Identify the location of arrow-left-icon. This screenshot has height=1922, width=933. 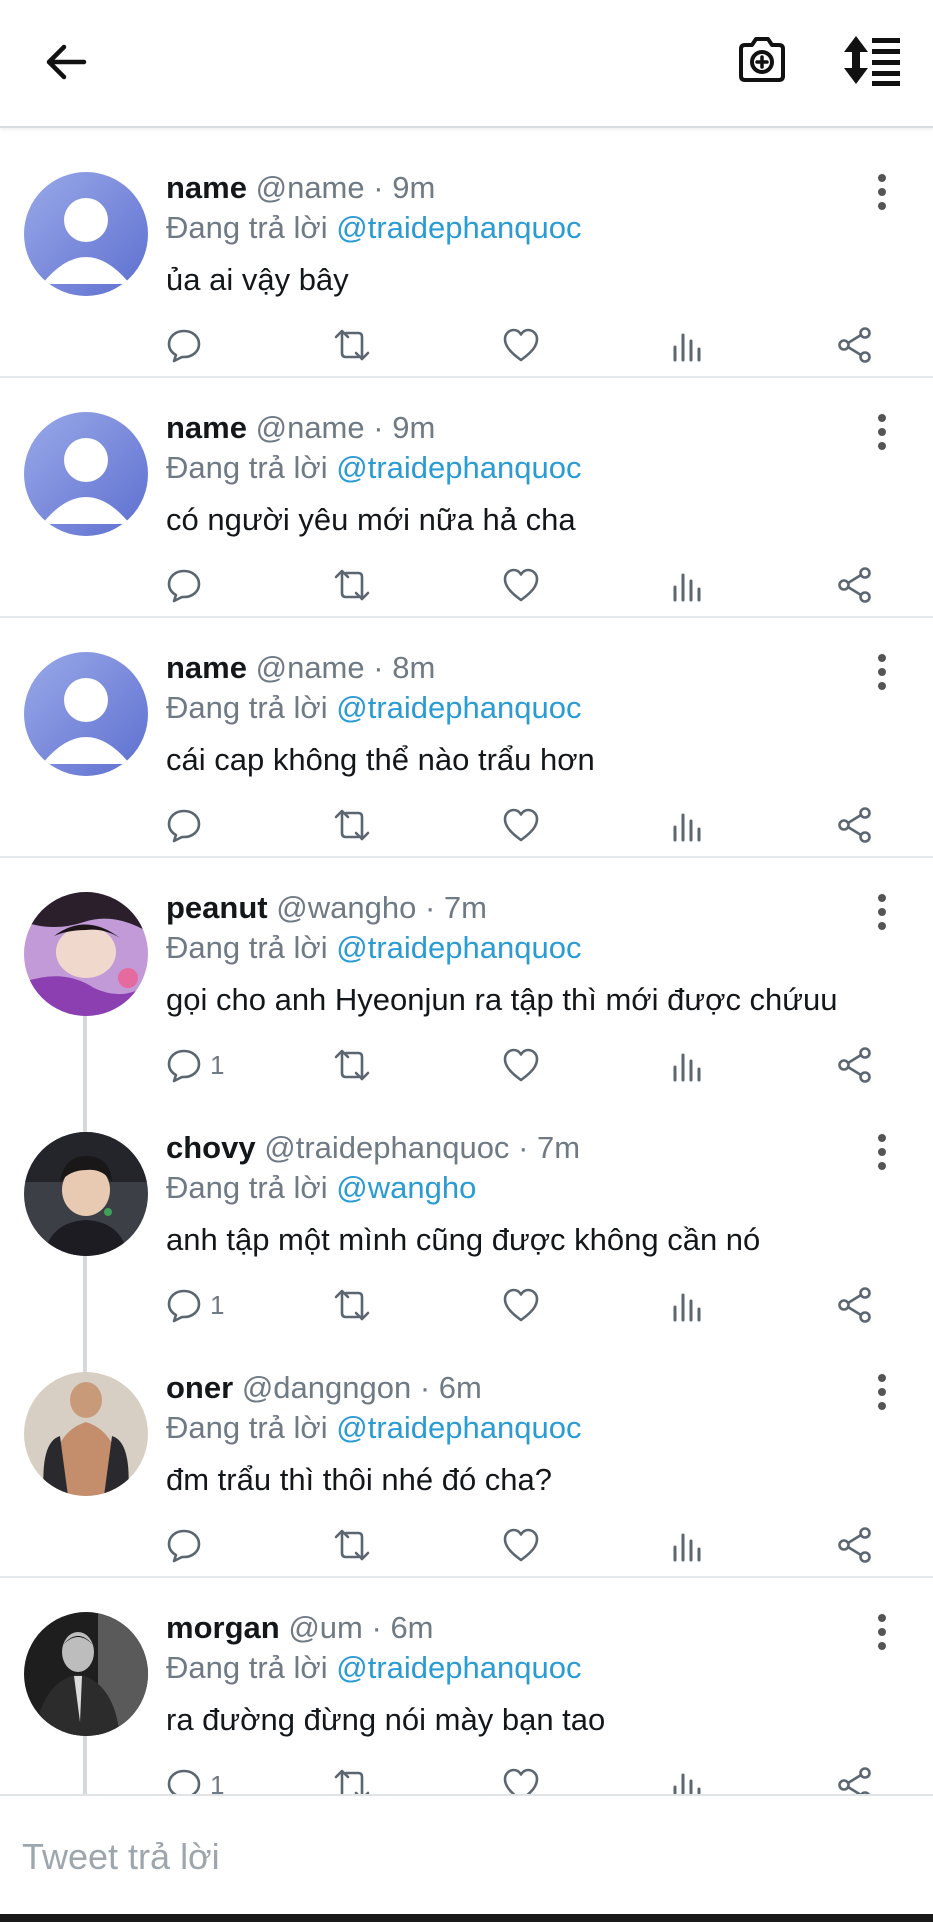
(66, 62).